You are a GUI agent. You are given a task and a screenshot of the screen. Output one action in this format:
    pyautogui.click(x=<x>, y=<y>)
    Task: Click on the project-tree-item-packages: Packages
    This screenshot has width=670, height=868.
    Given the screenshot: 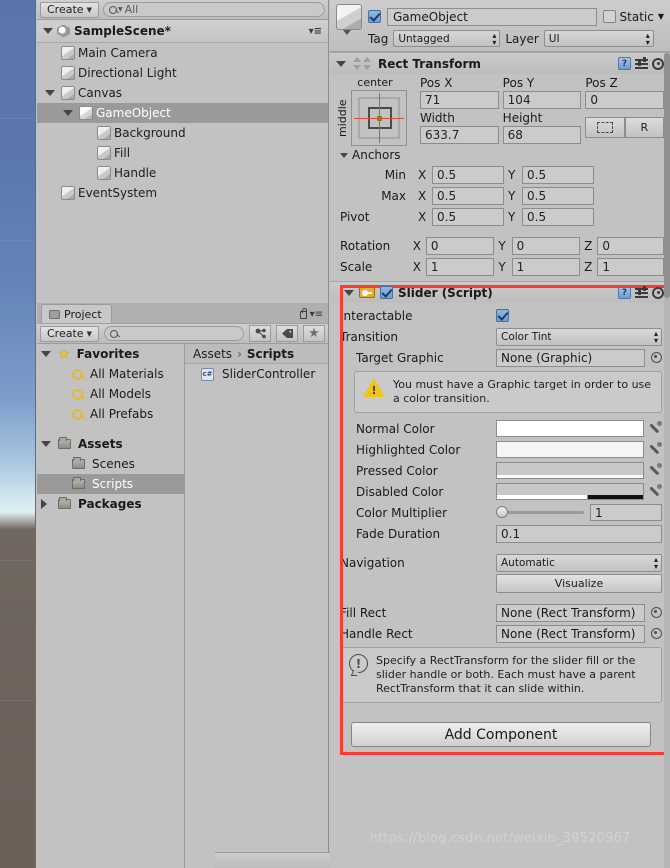 What is the action you would take?
    pyautogui.click(x=110, y=504)
    